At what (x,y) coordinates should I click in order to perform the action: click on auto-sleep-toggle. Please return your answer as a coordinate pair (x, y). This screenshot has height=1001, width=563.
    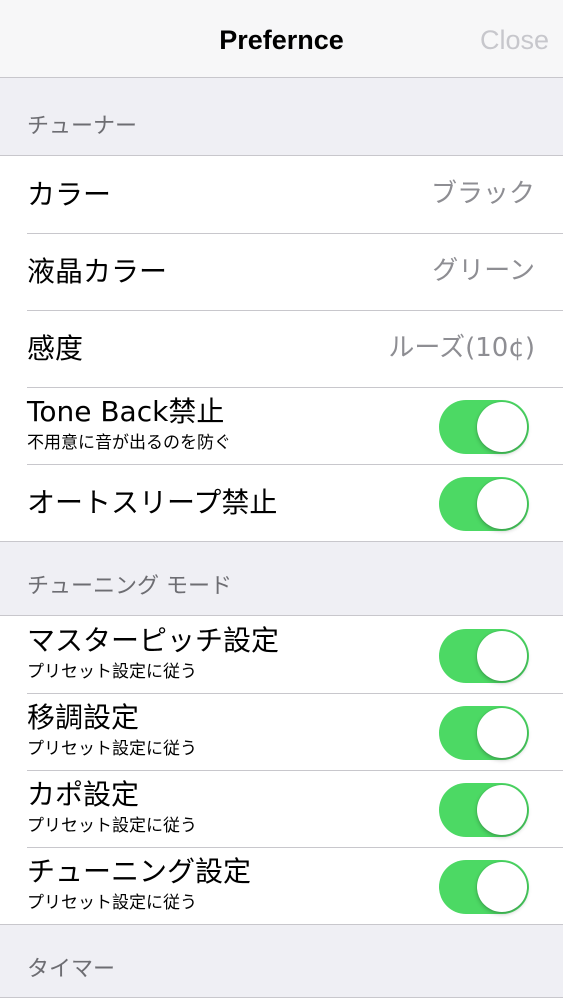
    Looking at the image, I should click on (484, 504).